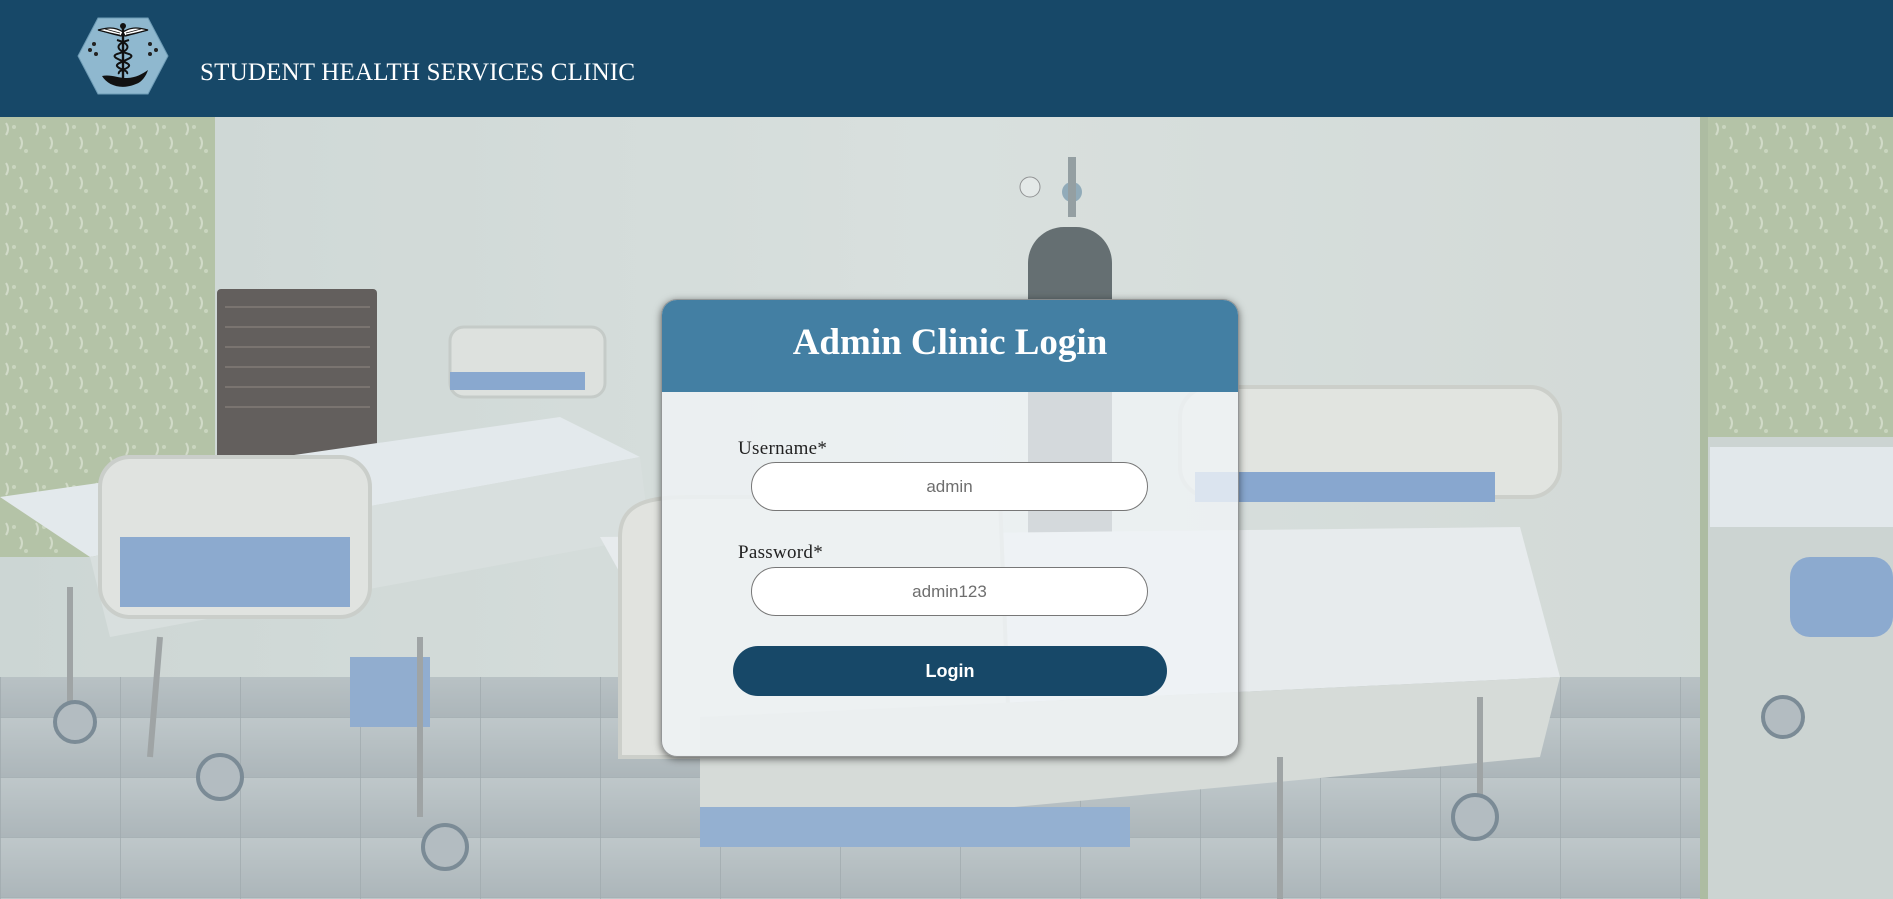  I want to click on clinic-logo, so click(123, 56).